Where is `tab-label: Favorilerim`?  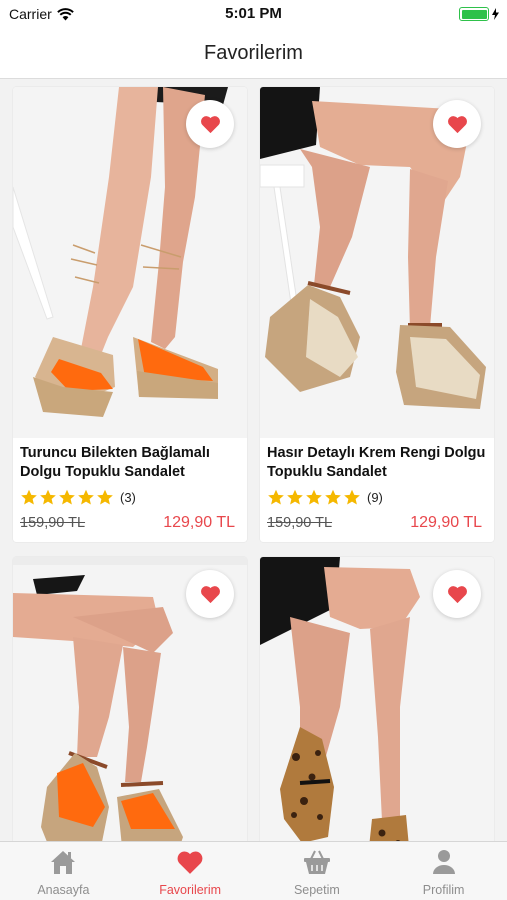
tab-label: Favorilerim is located at coordinates (190, 890).